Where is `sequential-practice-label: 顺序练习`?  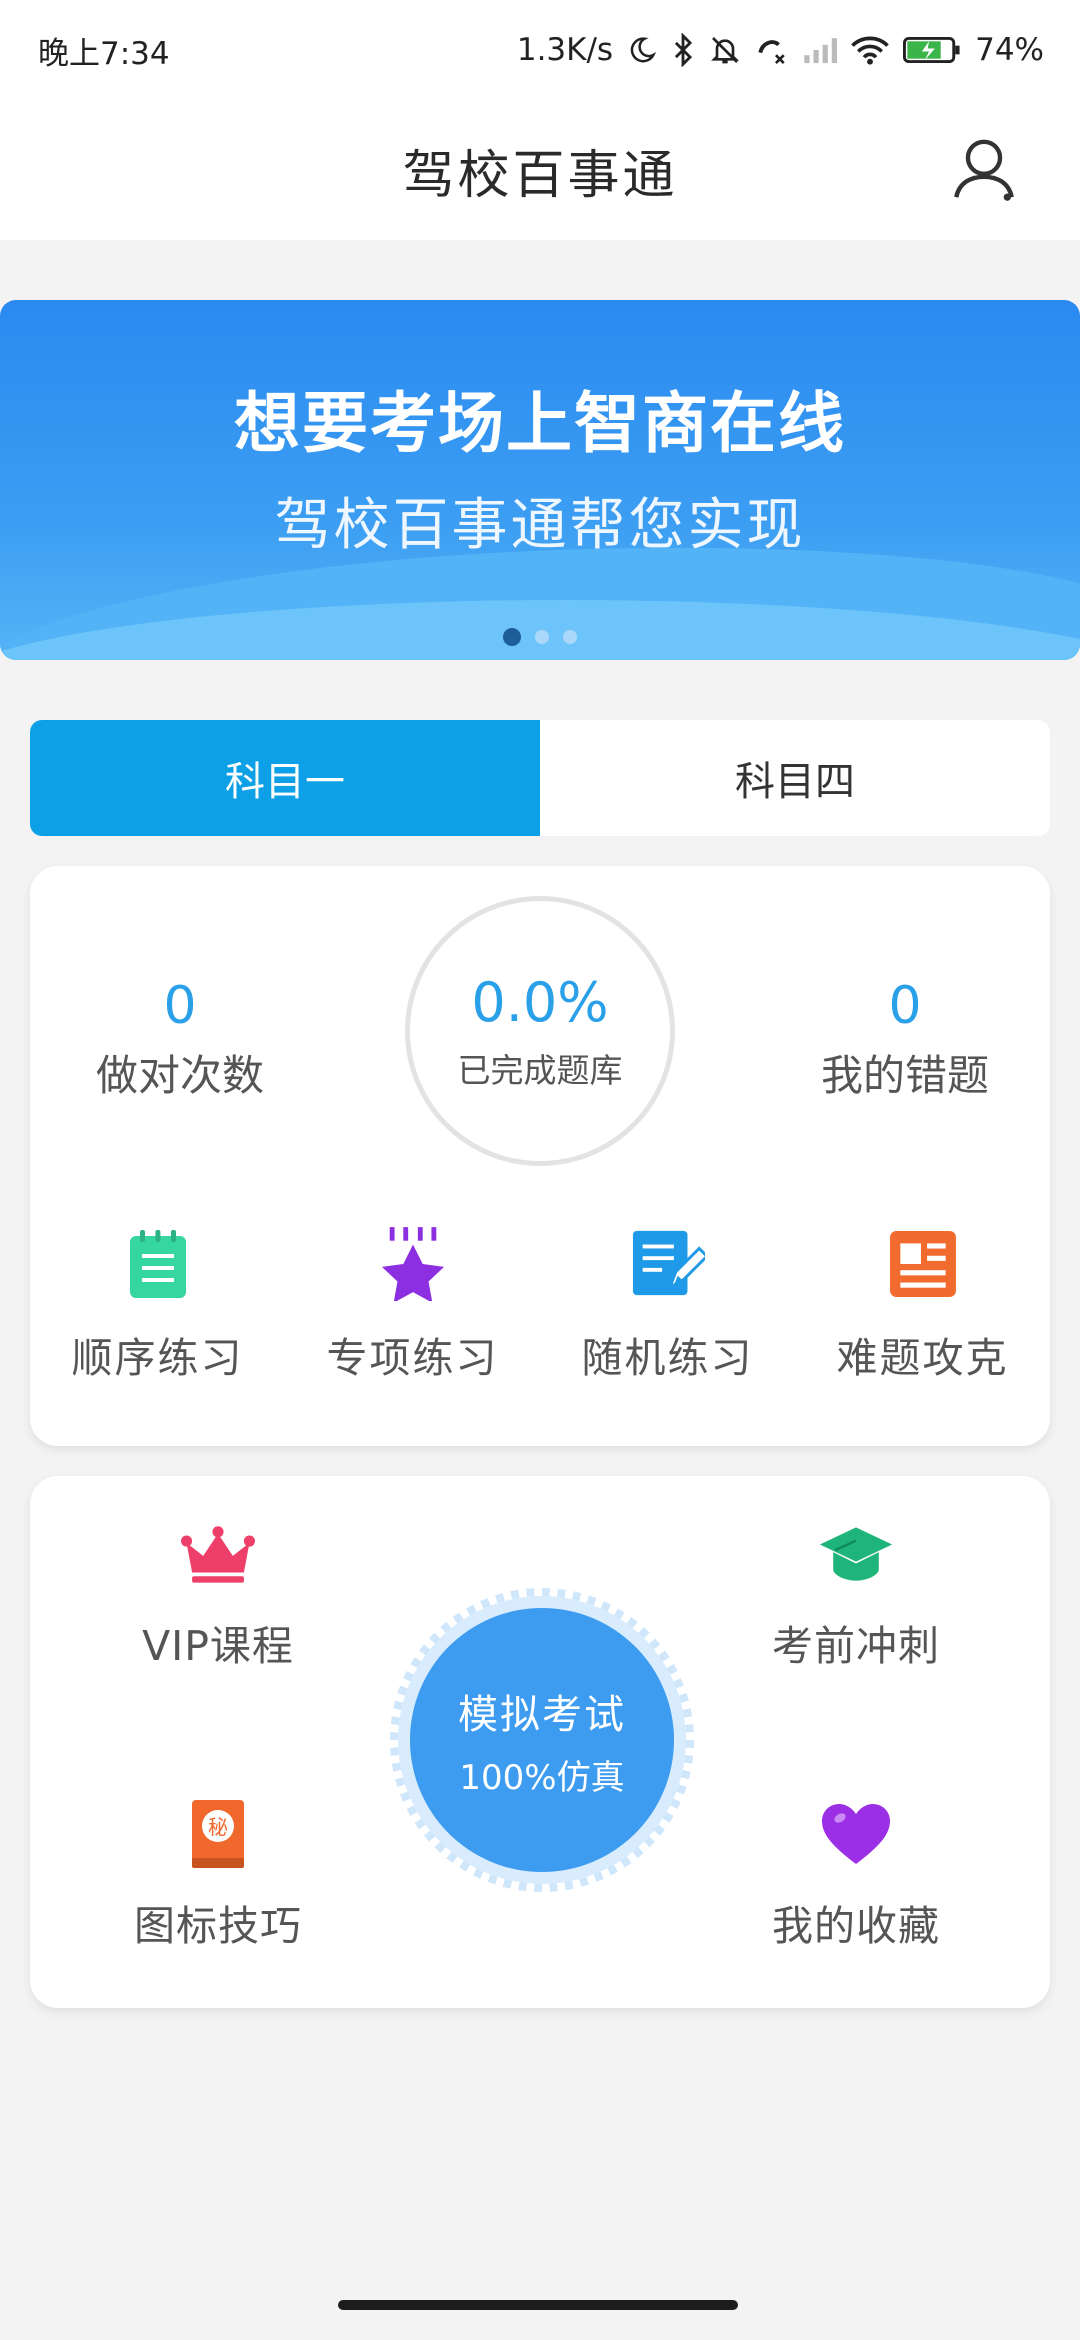 sequential-practice-label: 顺序练习 is located at coordinates (157, 1358).